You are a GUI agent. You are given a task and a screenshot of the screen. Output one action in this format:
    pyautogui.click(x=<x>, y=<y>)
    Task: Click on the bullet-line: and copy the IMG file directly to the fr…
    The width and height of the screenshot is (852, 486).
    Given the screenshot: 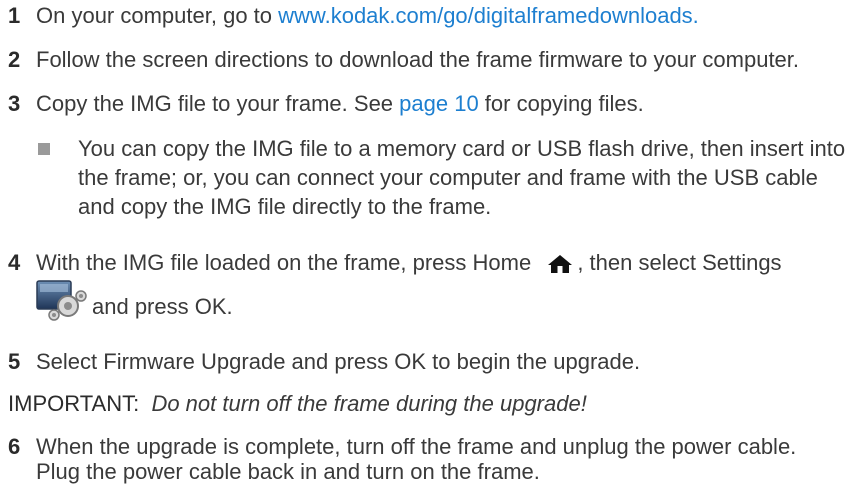 What is the action you would take?
    pyautogui.click(x=285, y=206)
    